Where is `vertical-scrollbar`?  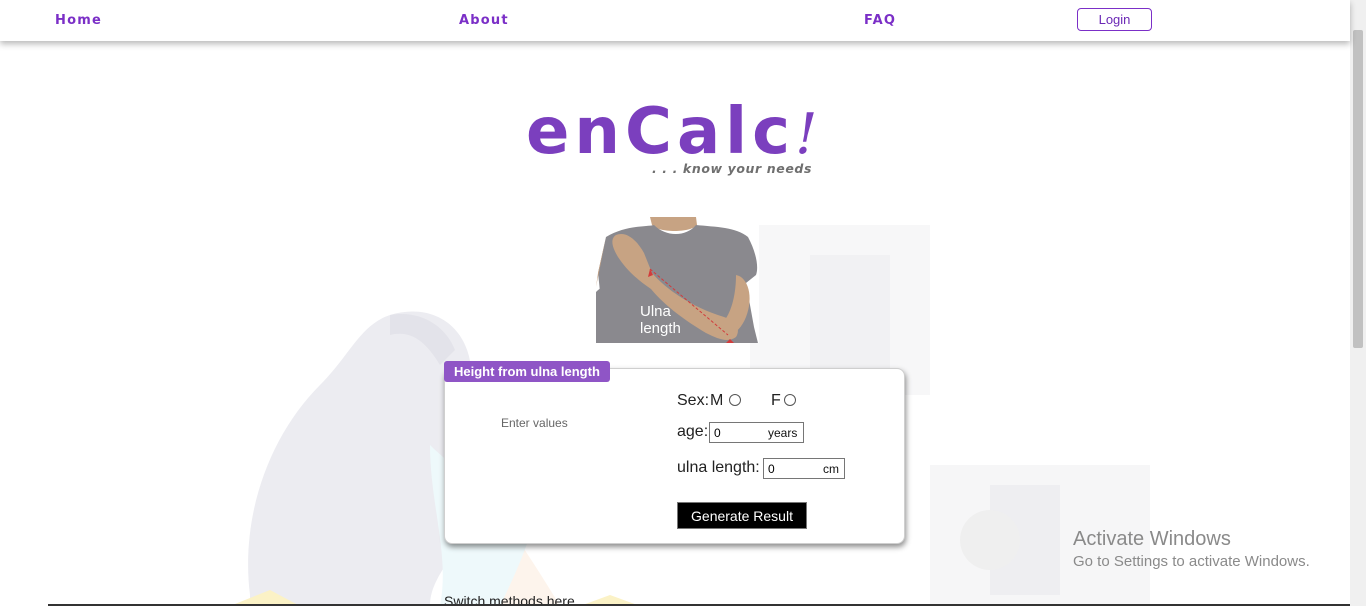 vertical-scrollbar is located at coordinates (1358, 303).